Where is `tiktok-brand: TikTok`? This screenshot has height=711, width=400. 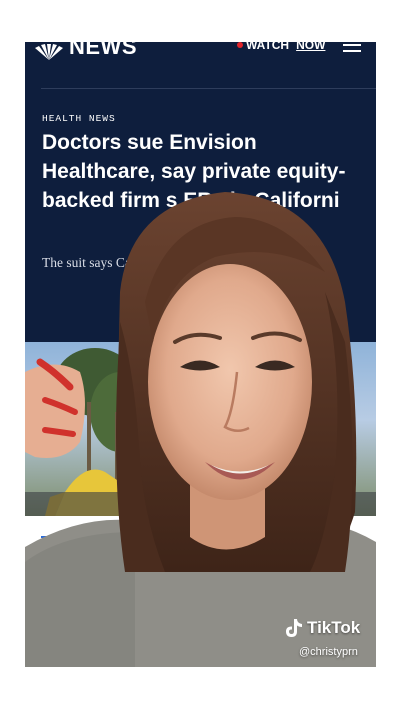 tiktok-brand: TikTok is located at coordinates (334, 627).